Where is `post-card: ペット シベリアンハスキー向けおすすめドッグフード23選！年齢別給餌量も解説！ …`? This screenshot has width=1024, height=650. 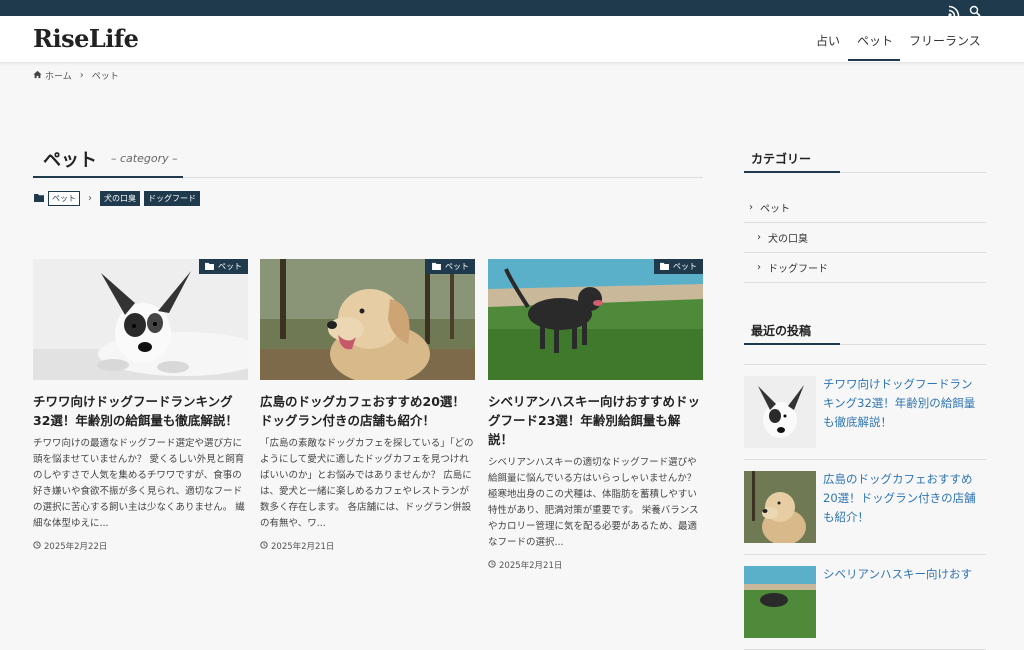 post-card: ペット シベリアンハスキー向けおすすめドッグフード23選！年齢別給餌量も解説！ … is located at coordinates (595, 415).